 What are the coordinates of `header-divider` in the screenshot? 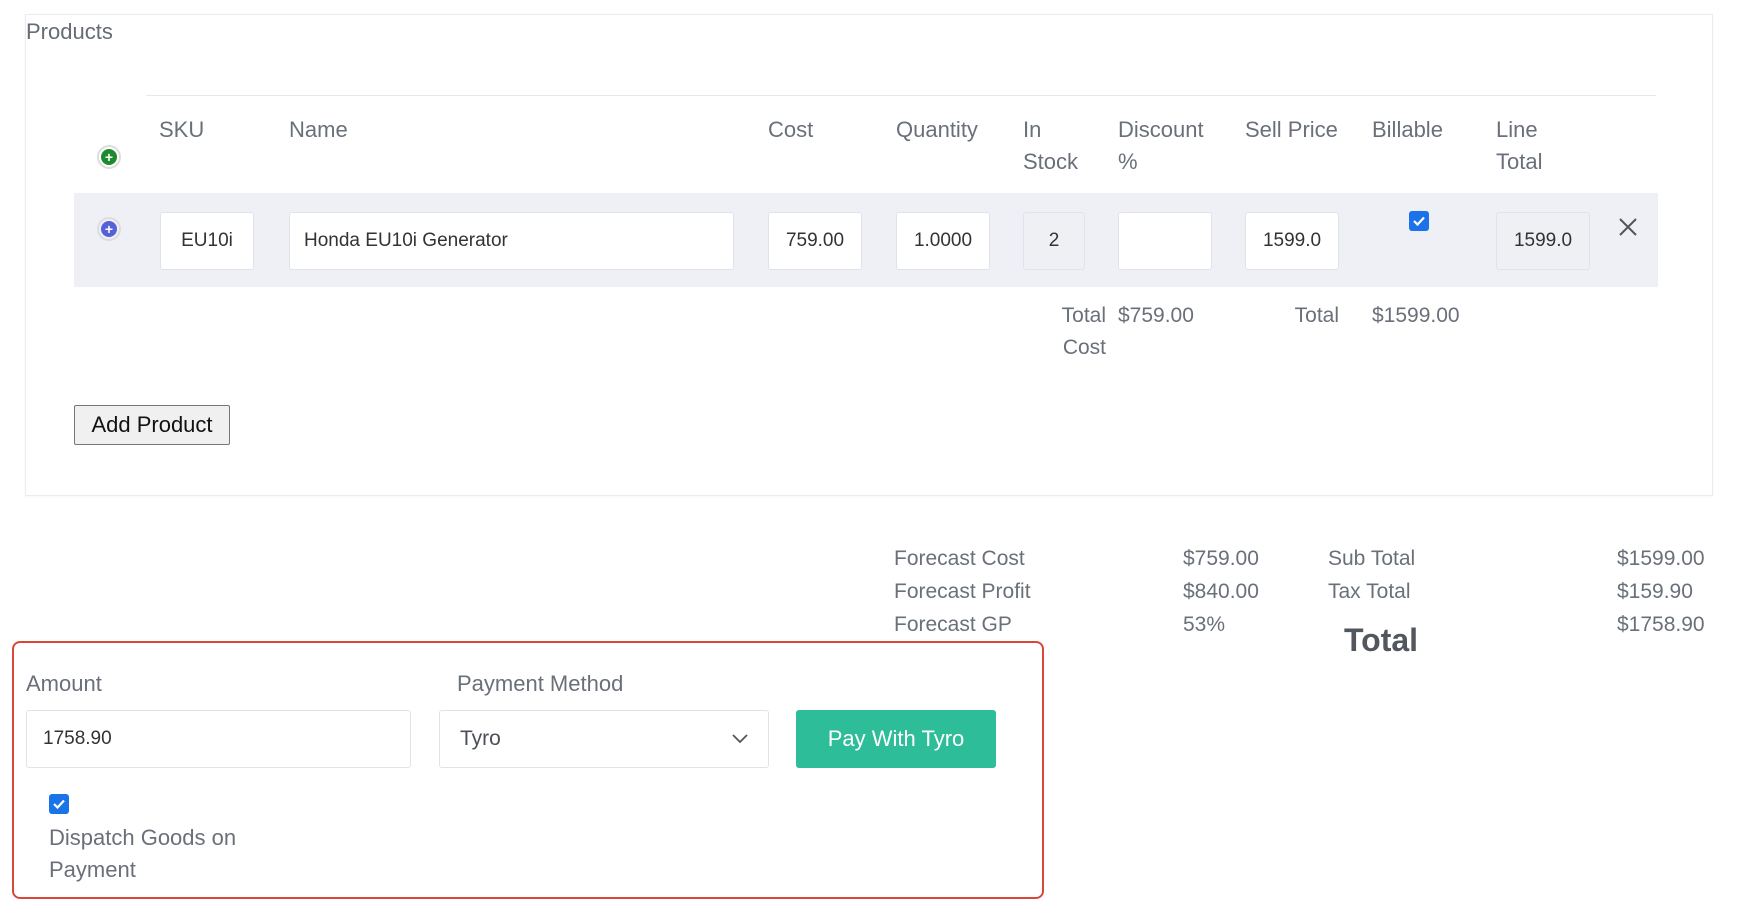 It's located at (901, 95).